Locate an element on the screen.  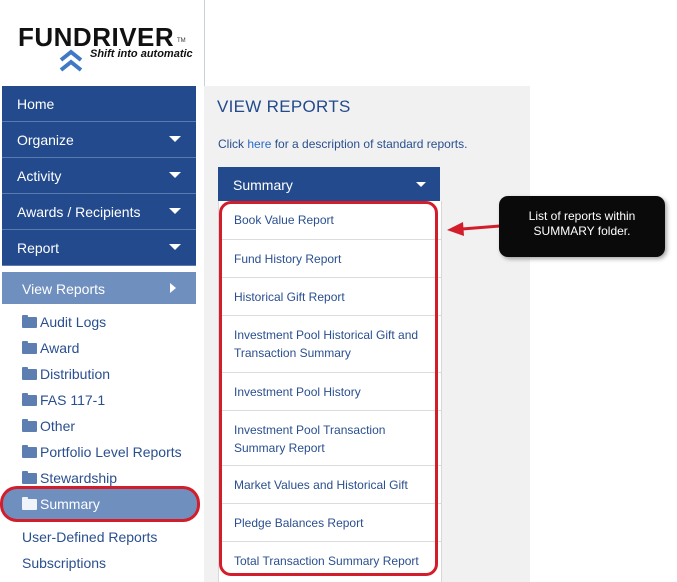
nav-item-label: Awards / Recipients is located at coordinates (79, 212).